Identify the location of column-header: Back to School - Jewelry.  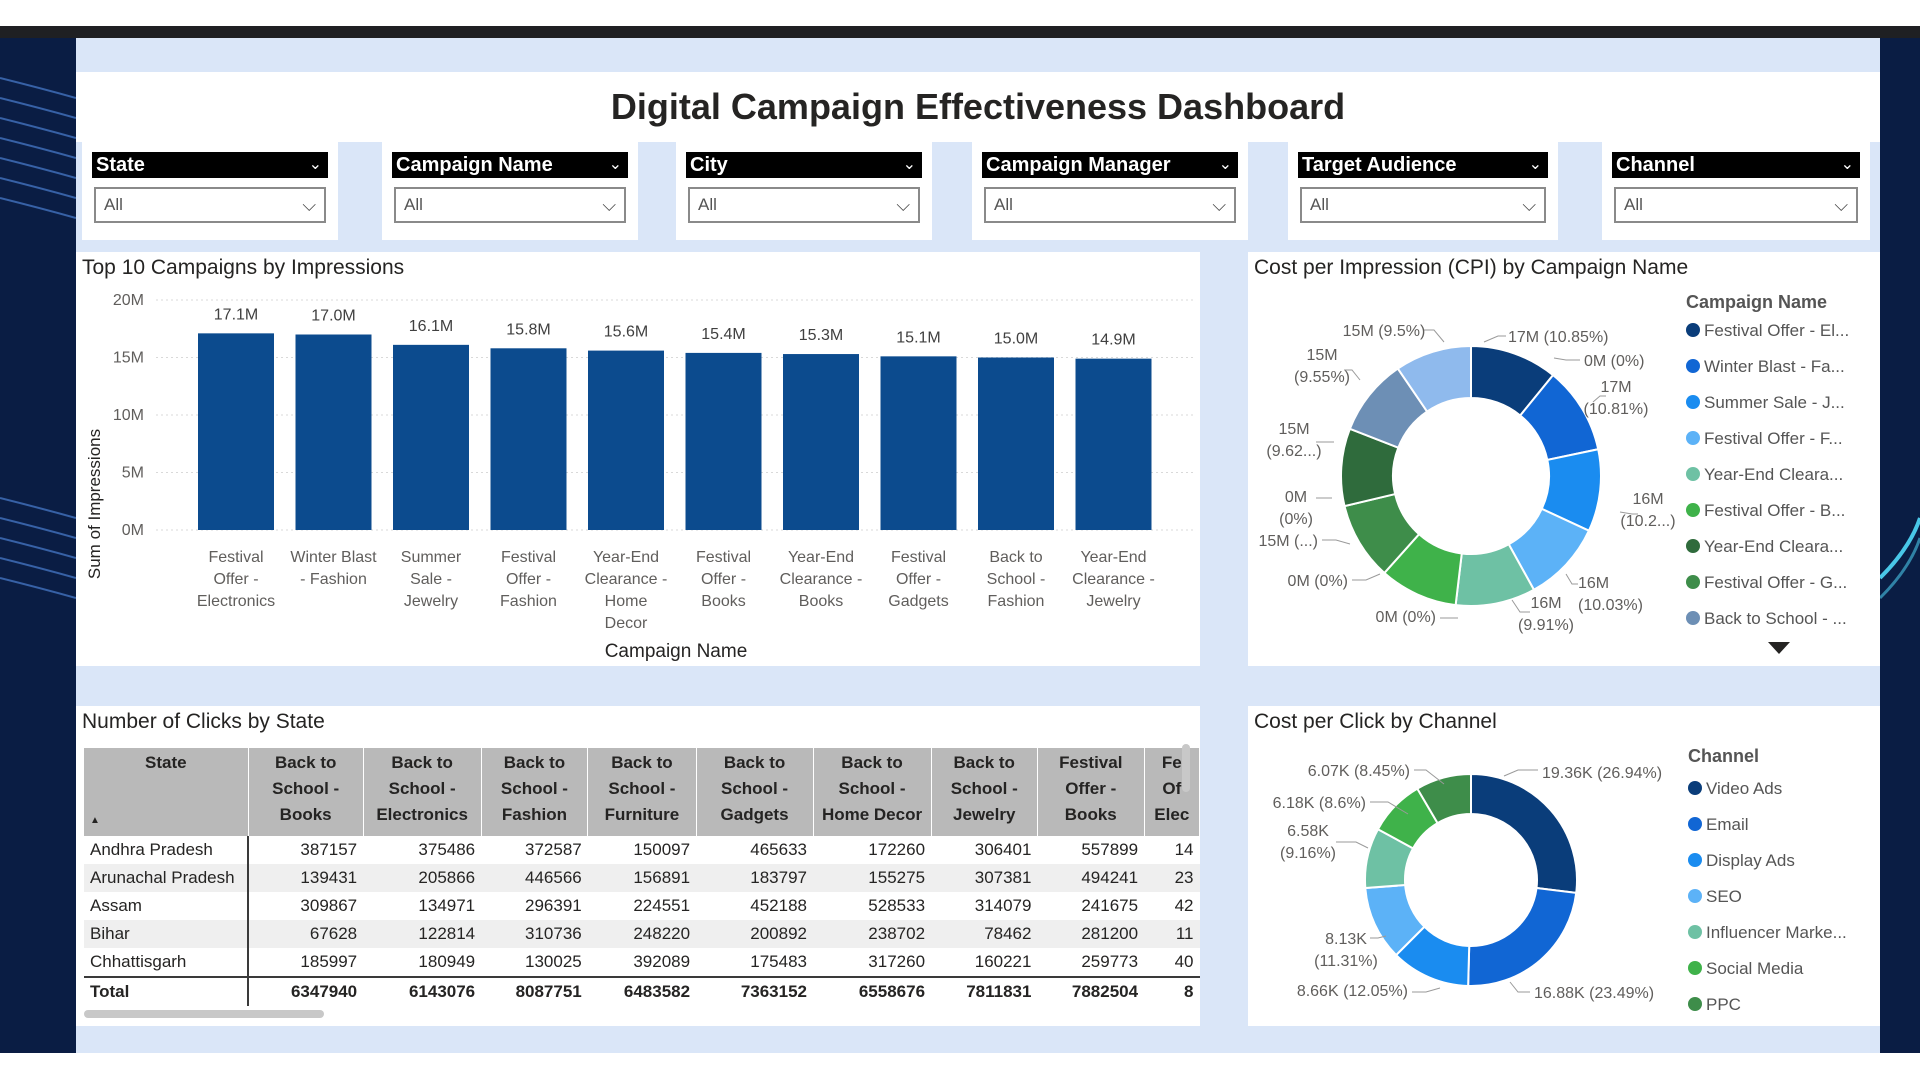
(984, 792).